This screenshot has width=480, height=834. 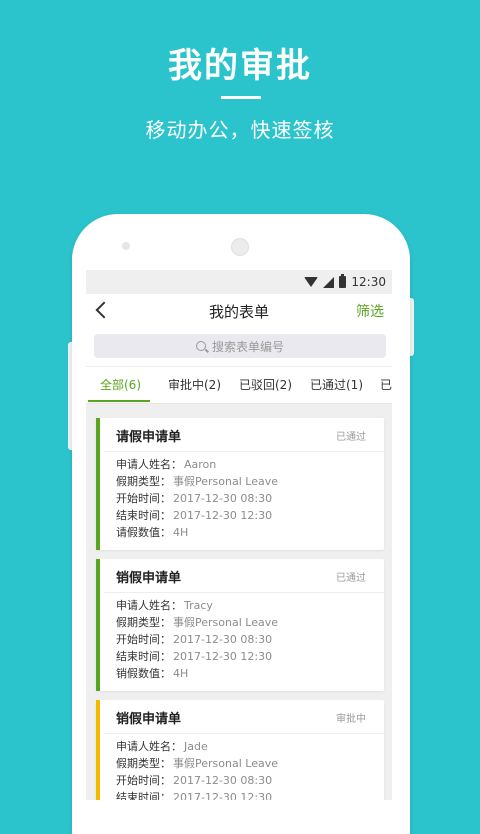 What do you see at coordinates (329, 282) in the screenshot?
I see `signal-icon` at bounding box center [329, 282].